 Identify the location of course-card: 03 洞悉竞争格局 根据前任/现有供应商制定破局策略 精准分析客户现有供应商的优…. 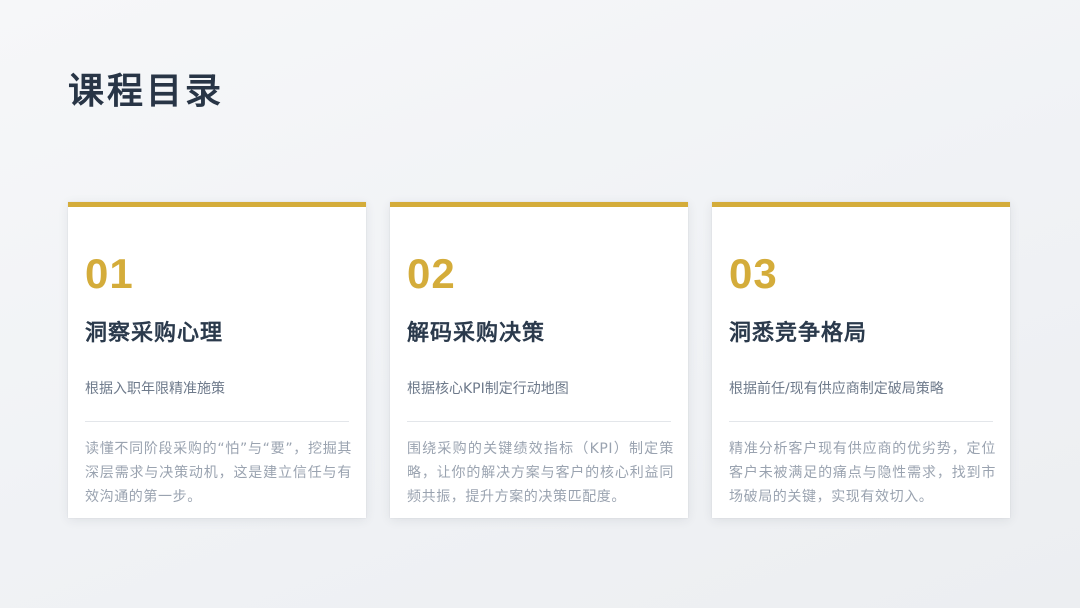
(861, 360).